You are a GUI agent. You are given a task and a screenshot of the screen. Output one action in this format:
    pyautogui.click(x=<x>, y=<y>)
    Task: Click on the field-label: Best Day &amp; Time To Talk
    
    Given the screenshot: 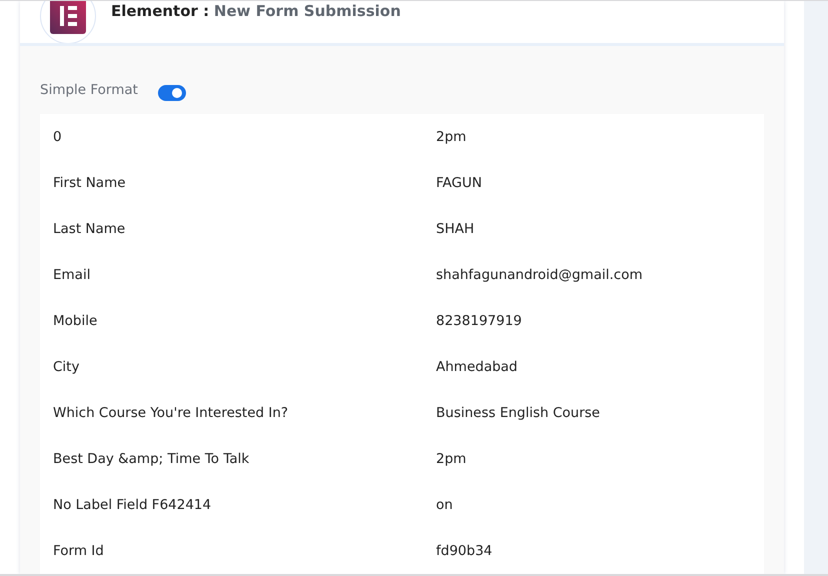 What is the action you would take?
    pyautogui.click(x=151, y=459)
    